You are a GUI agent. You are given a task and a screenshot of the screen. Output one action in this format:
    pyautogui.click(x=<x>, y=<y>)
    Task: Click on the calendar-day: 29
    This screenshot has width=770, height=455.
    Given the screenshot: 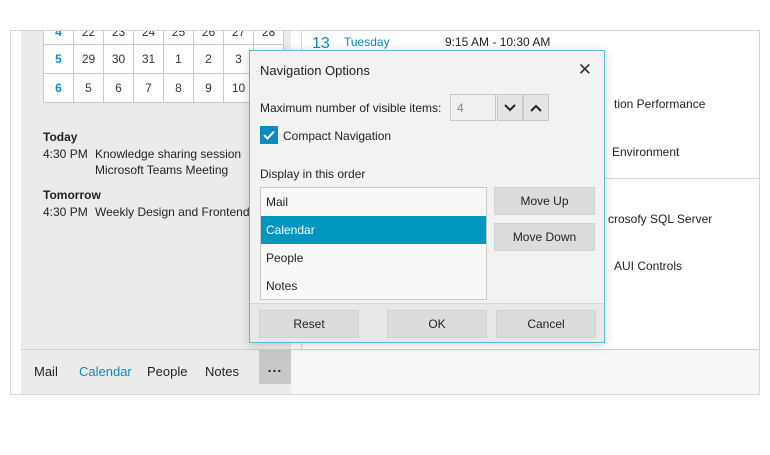 What is the action you would take?
    pyautogui.click(x=88, y=59)
    